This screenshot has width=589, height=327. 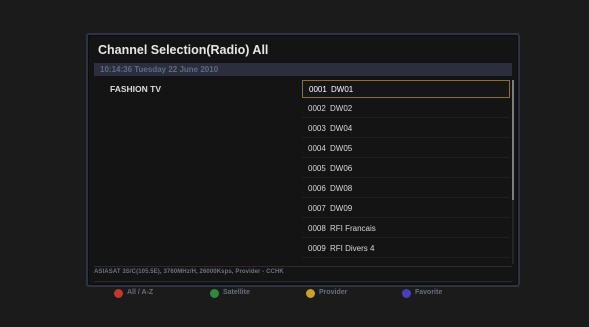 I want to click on channel-row: 0006 DW08, so click(x=406, y=189).